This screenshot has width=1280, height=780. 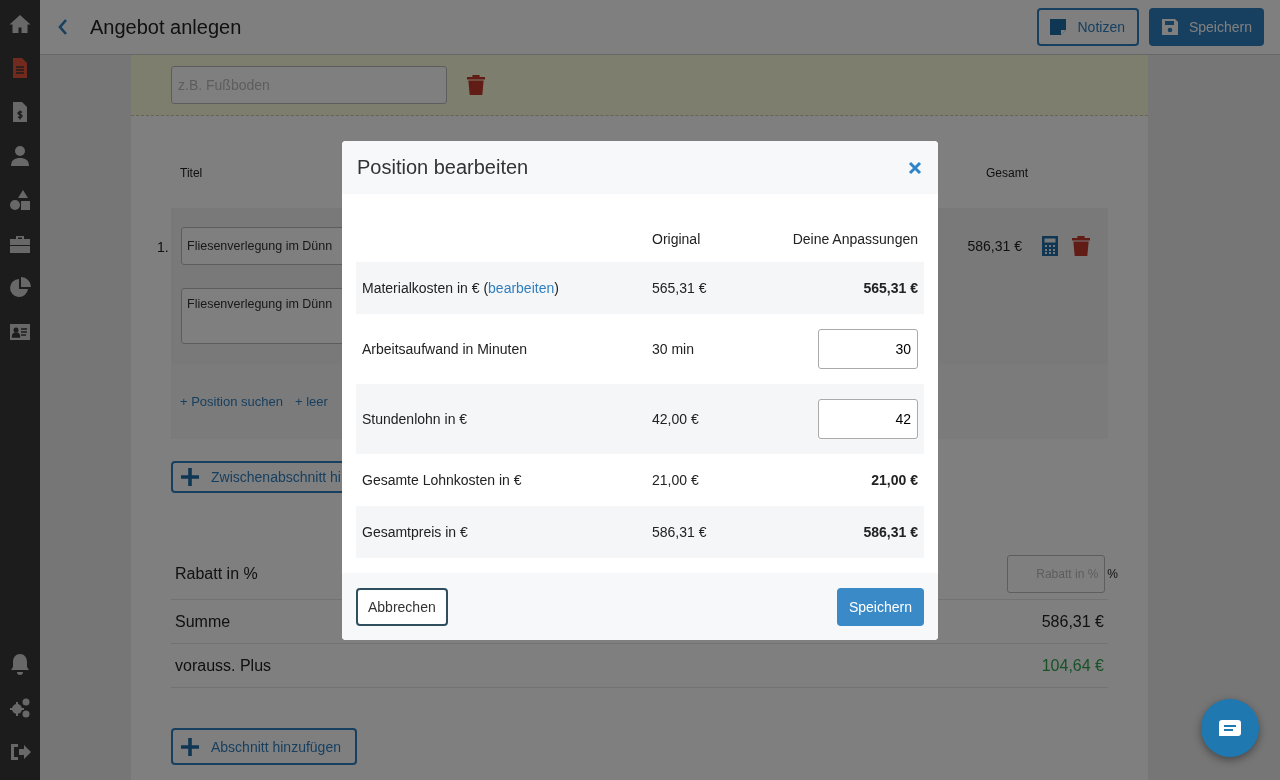 What do you see at coordinates (521, 288) in the screenshot?
I see `edit-link: bearbeiten` at bounding box center [521, 288].